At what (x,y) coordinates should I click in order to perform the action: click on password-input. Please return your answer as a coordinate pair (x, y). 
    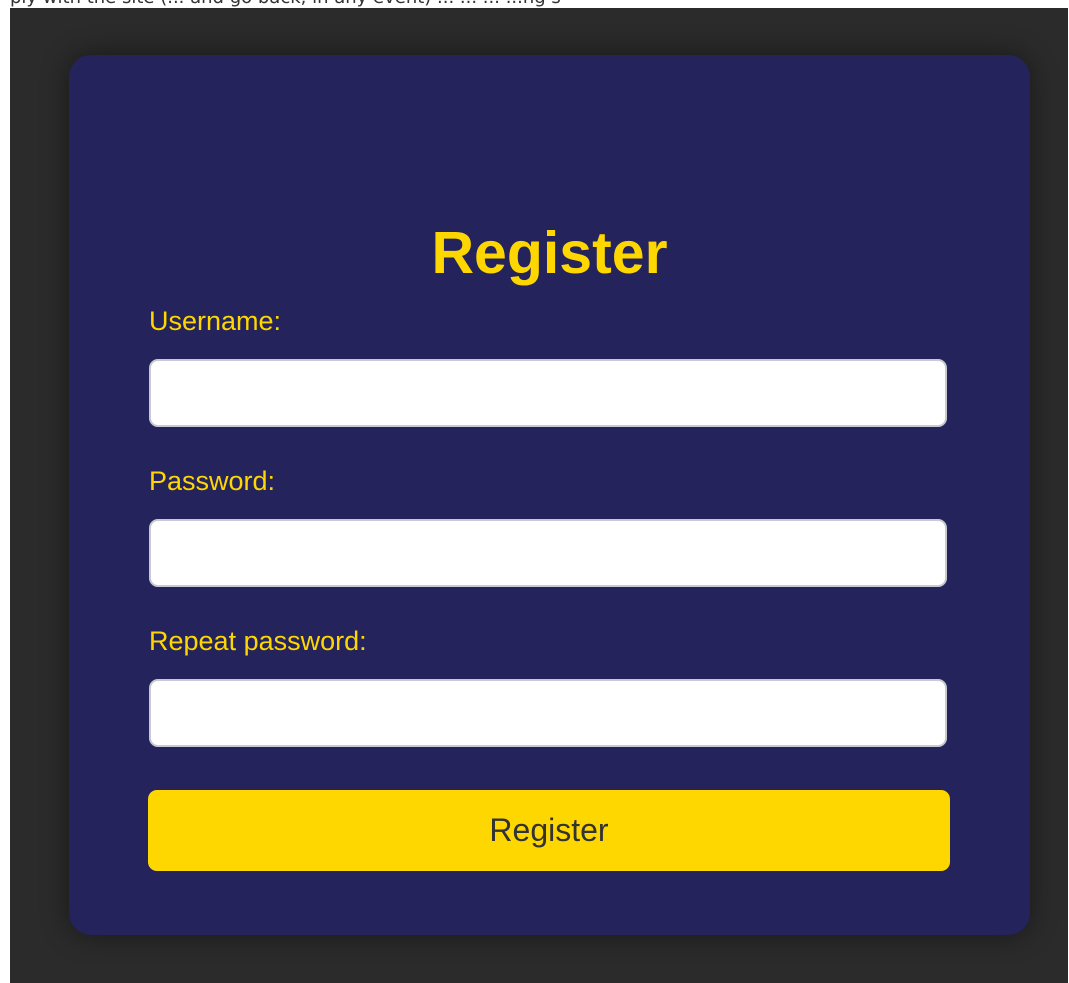
    Looking at the image, I should click on (548, 553).